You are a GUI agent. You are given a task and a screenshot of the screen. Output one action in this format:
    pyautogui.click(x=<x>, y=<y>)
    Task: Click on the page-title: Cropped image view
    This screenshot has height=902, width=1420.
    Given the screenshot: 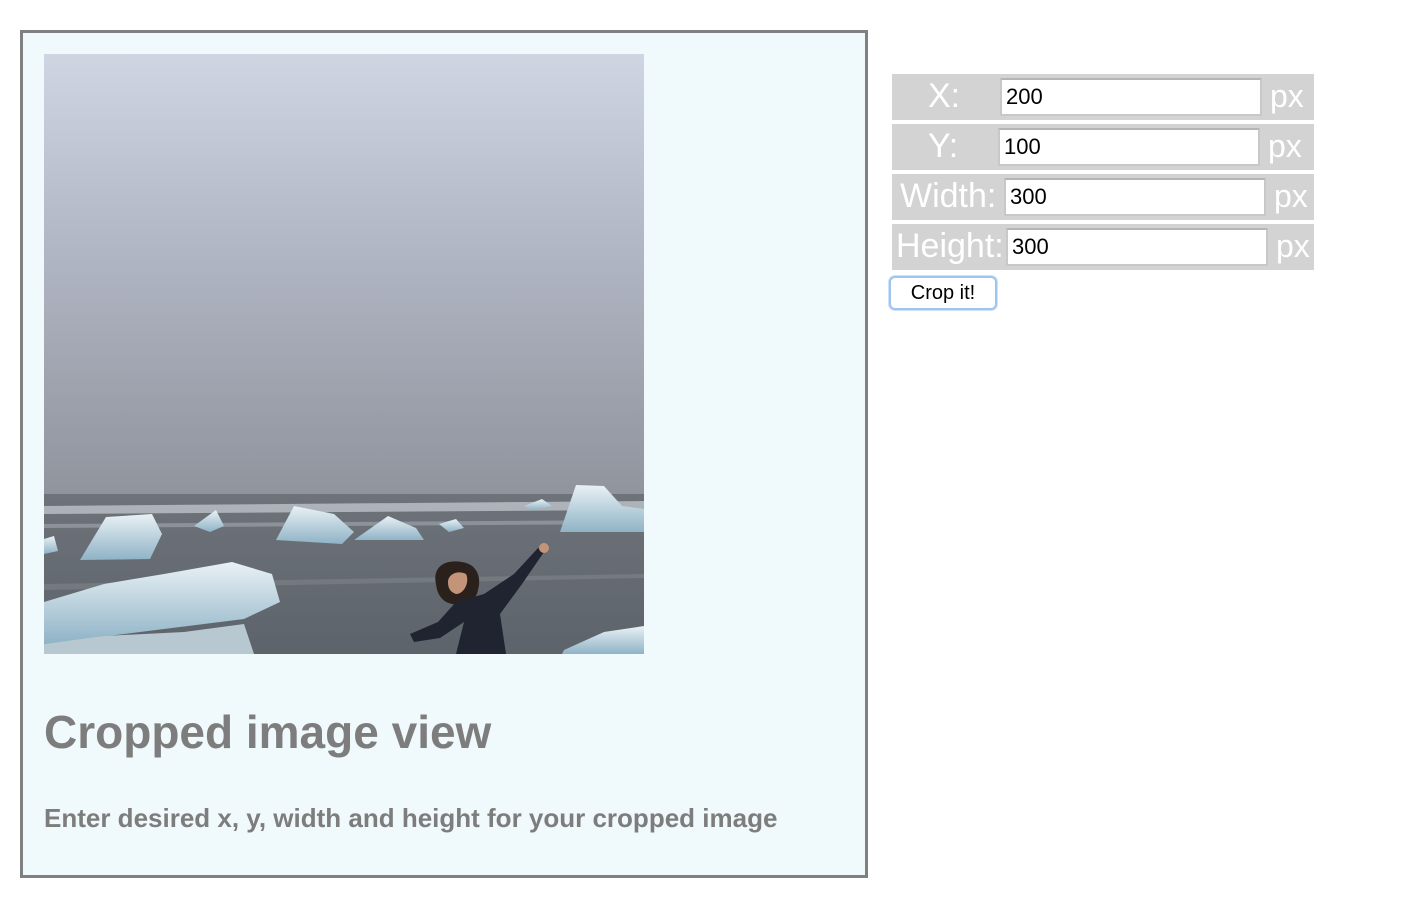 What is the action you would take?
    pyautogui.click(x=268, y=732)
    